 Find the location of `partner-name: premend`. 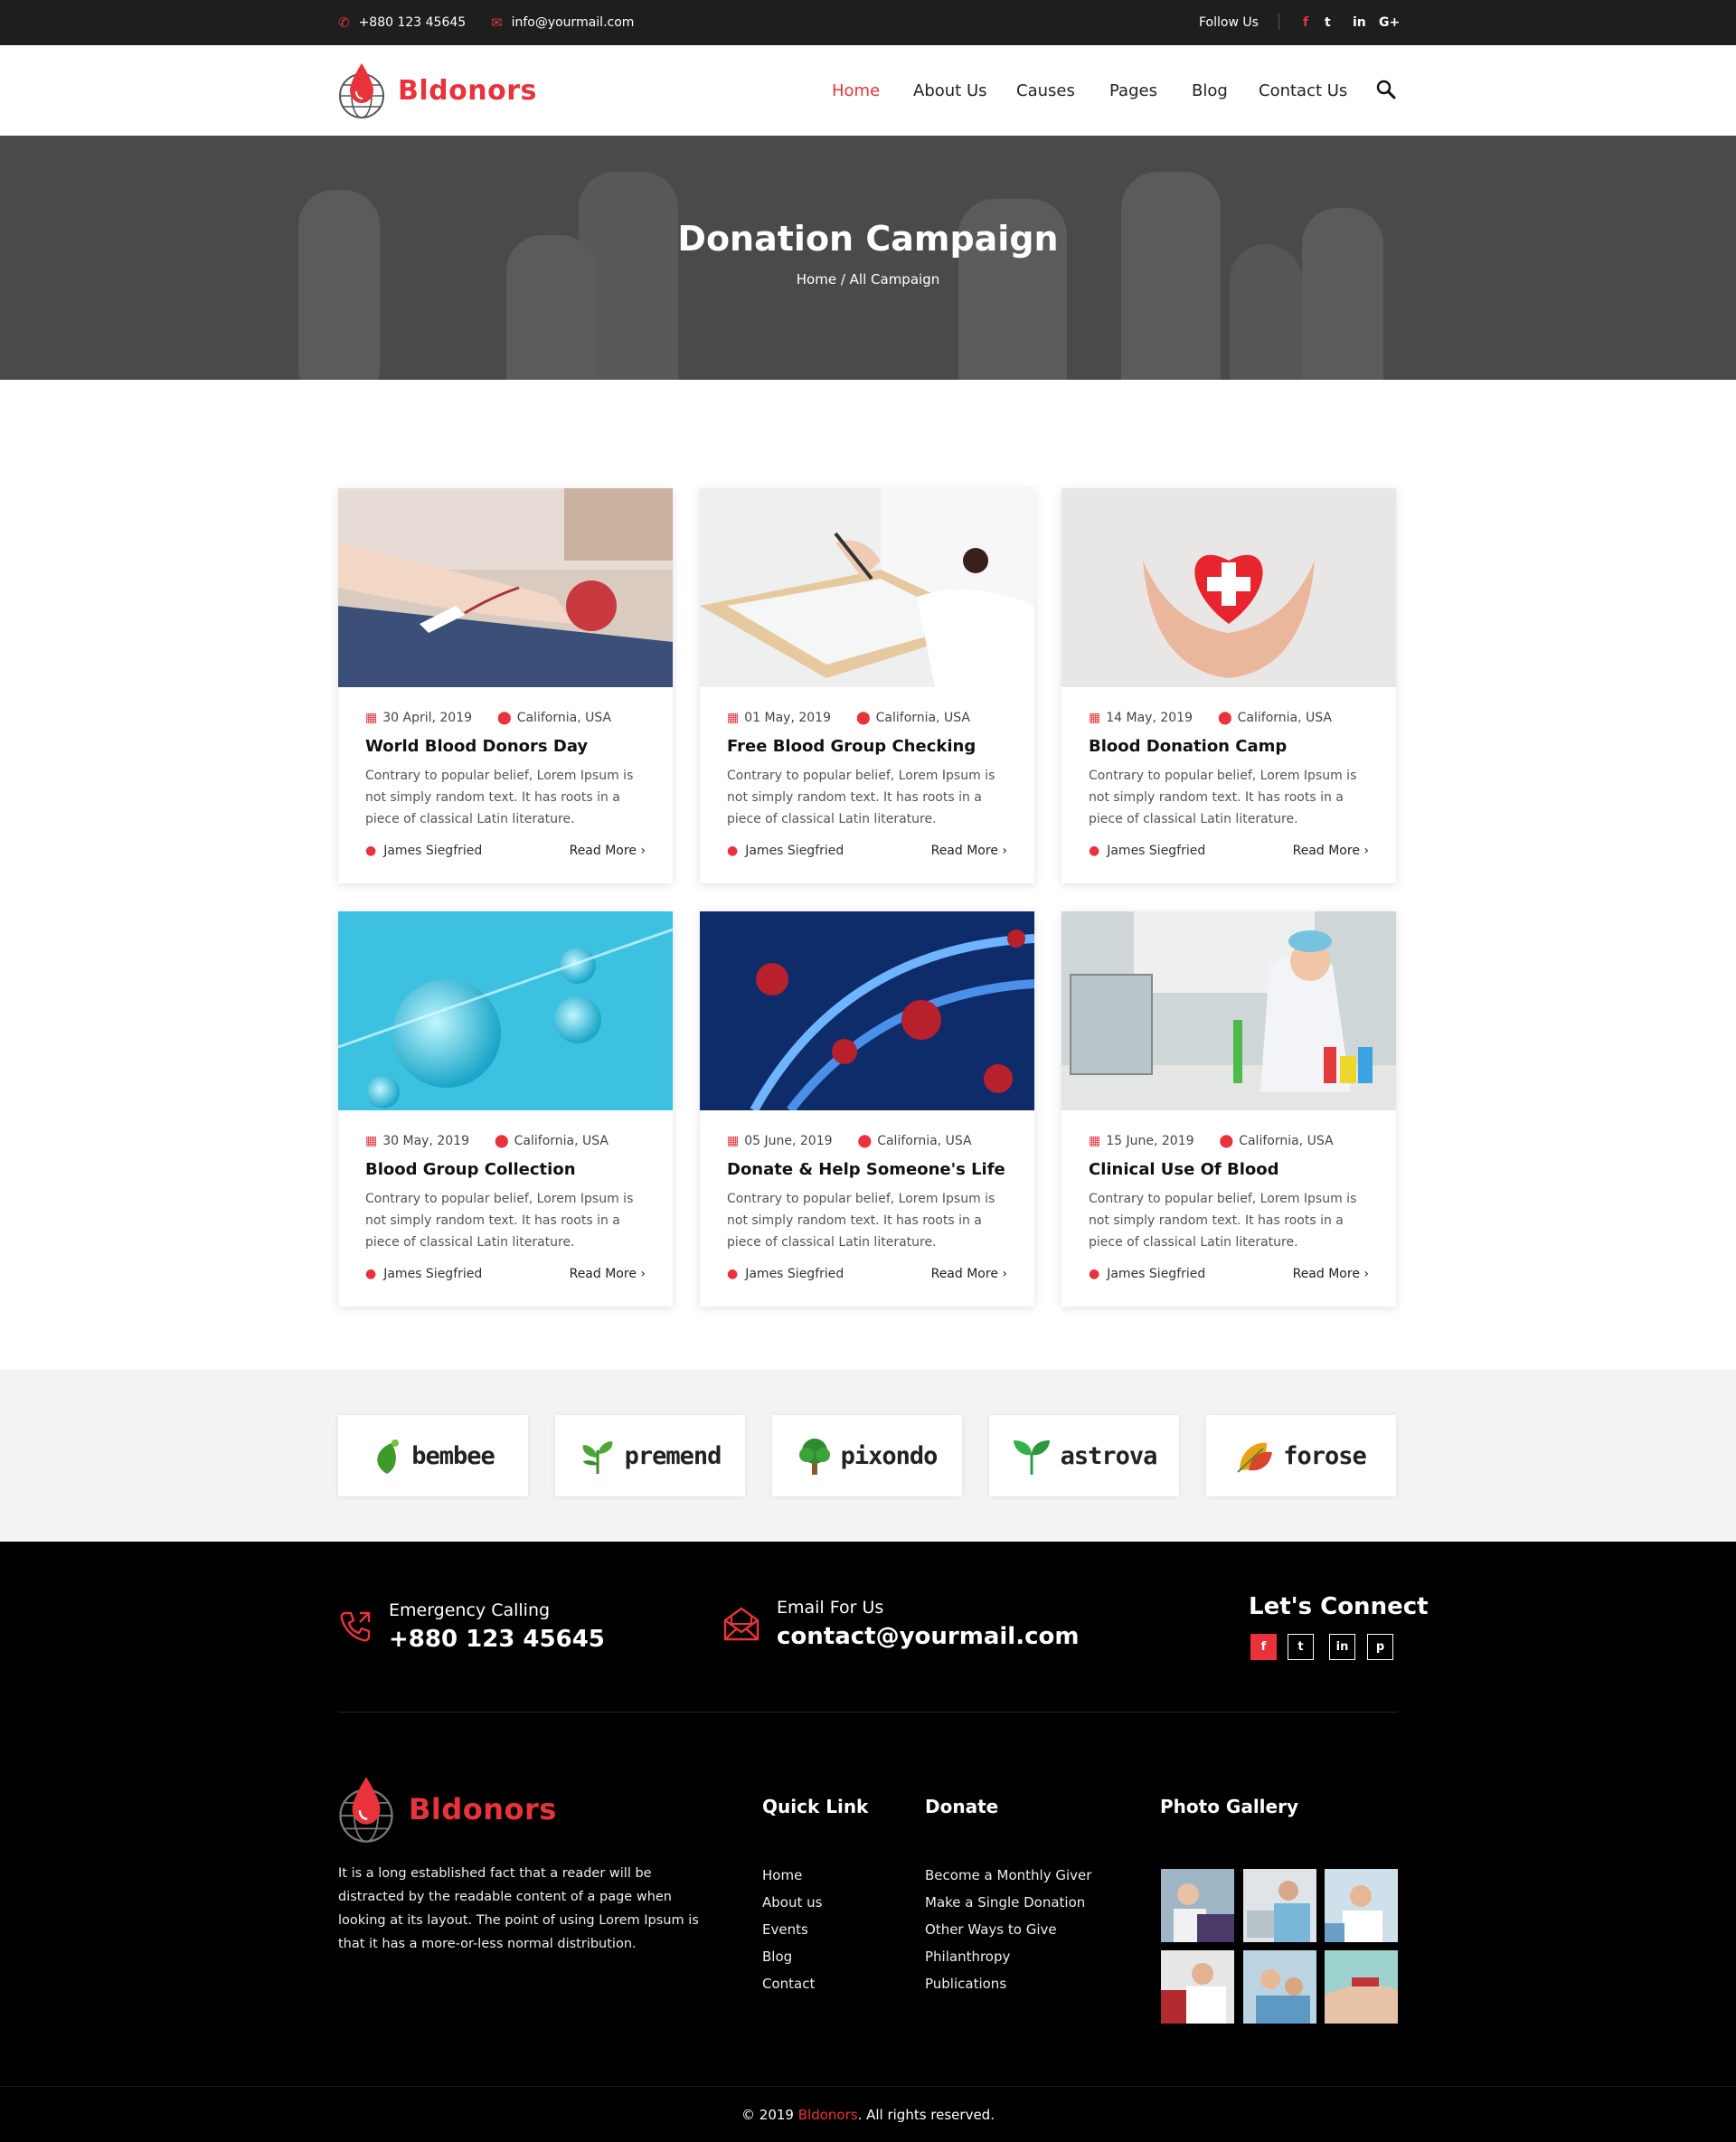

partner-name: premend is located at coordinates (673, 1456).